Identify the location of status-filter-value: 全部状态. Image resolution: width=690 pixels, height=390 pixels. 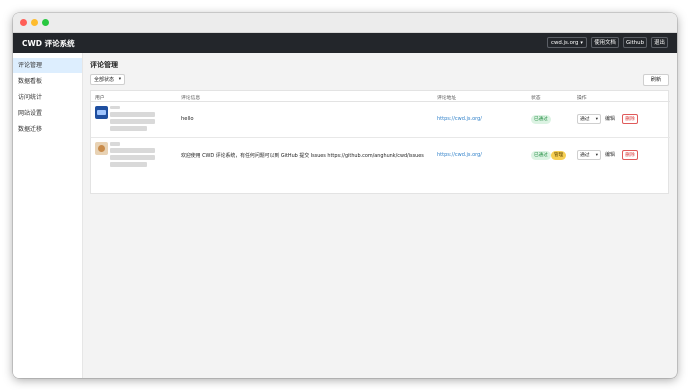
(104, 80).